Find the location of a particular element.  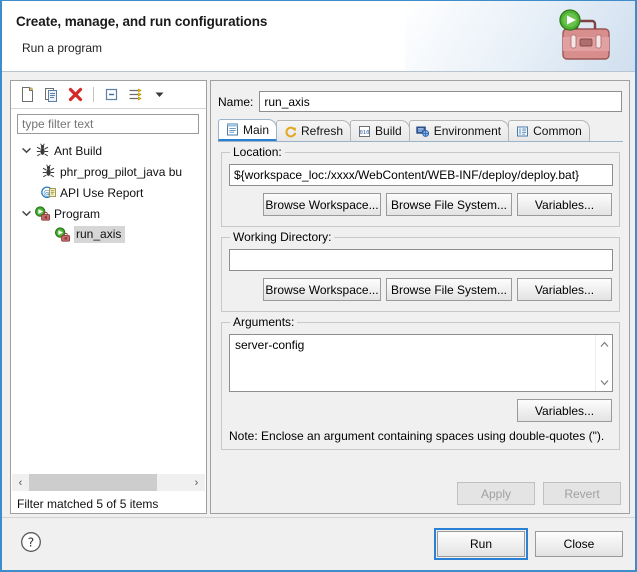

filter-status-text: Filter matched 5 of 5 items is located at coordinates (88, 504).